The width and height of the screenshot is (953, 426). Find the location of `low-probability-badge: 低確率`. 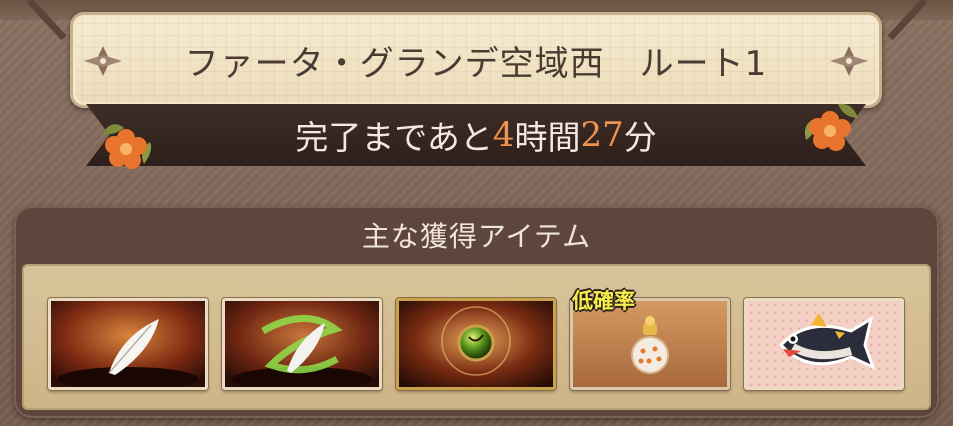

low-probability-badge: 低確率 is located at coordinates (603, 301).